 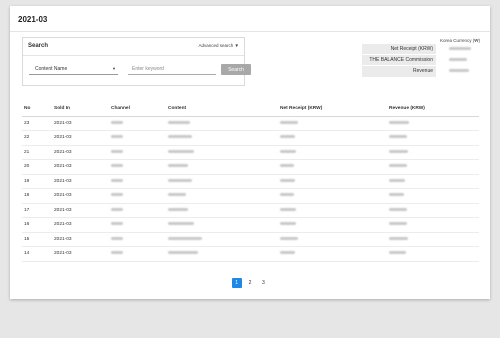 What do you see at coordinates (37, 181) in the screenshot?
I see `row-no: 19` at bounding box center [37, 181].